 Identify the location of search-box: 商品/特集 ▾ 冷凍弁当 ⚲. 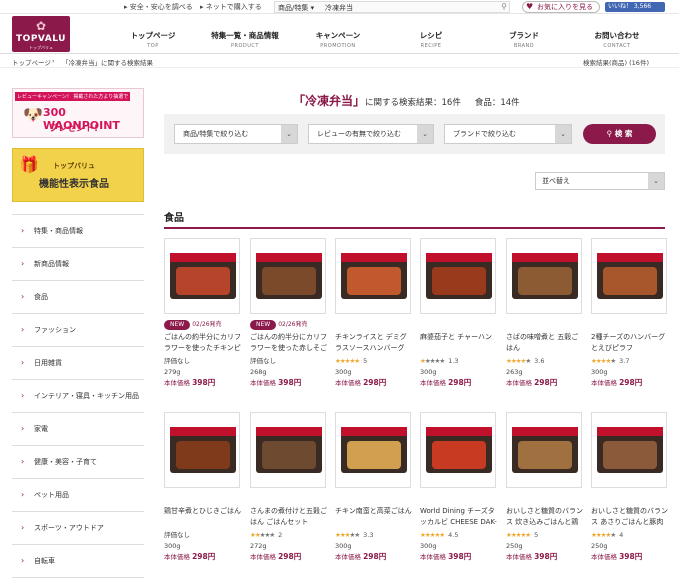
(392, 7).